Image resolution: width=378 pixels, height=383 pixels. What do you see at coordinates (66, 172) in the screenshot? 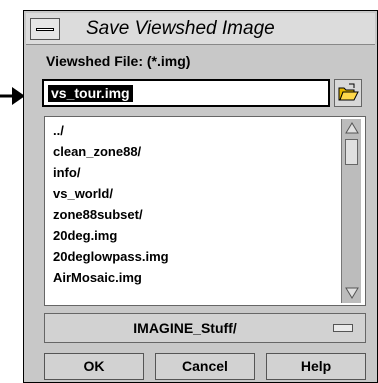
I see `list-item: info/` at bounding box center [66, 172].